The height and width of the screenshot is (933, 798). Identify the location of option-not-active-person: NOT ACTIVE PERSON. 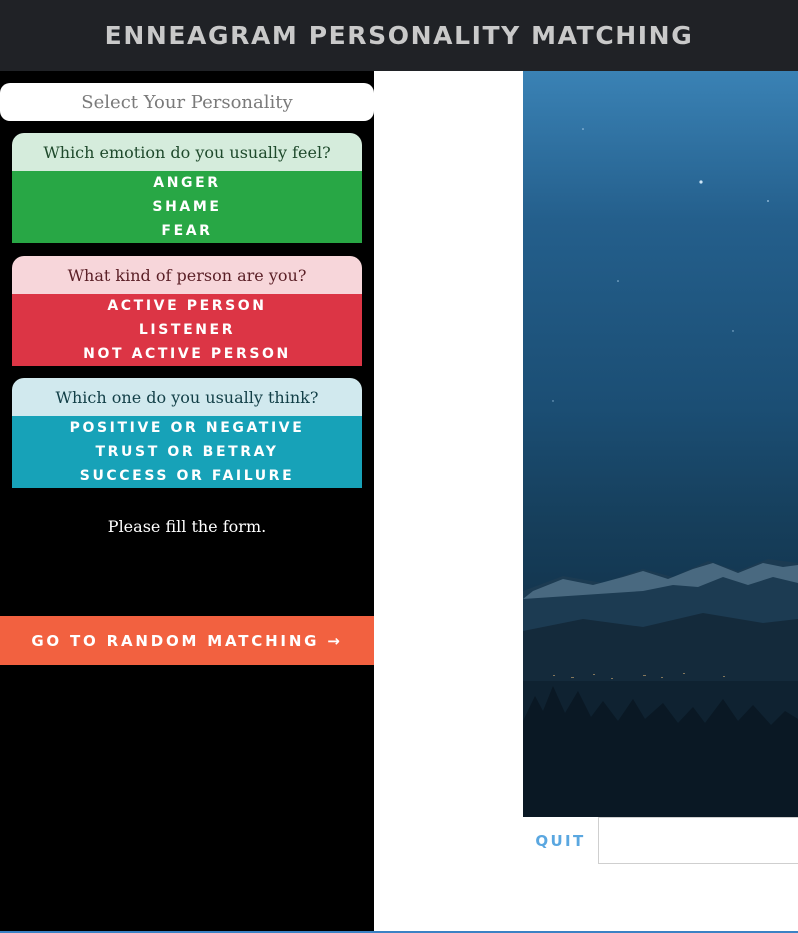
(187, 354).